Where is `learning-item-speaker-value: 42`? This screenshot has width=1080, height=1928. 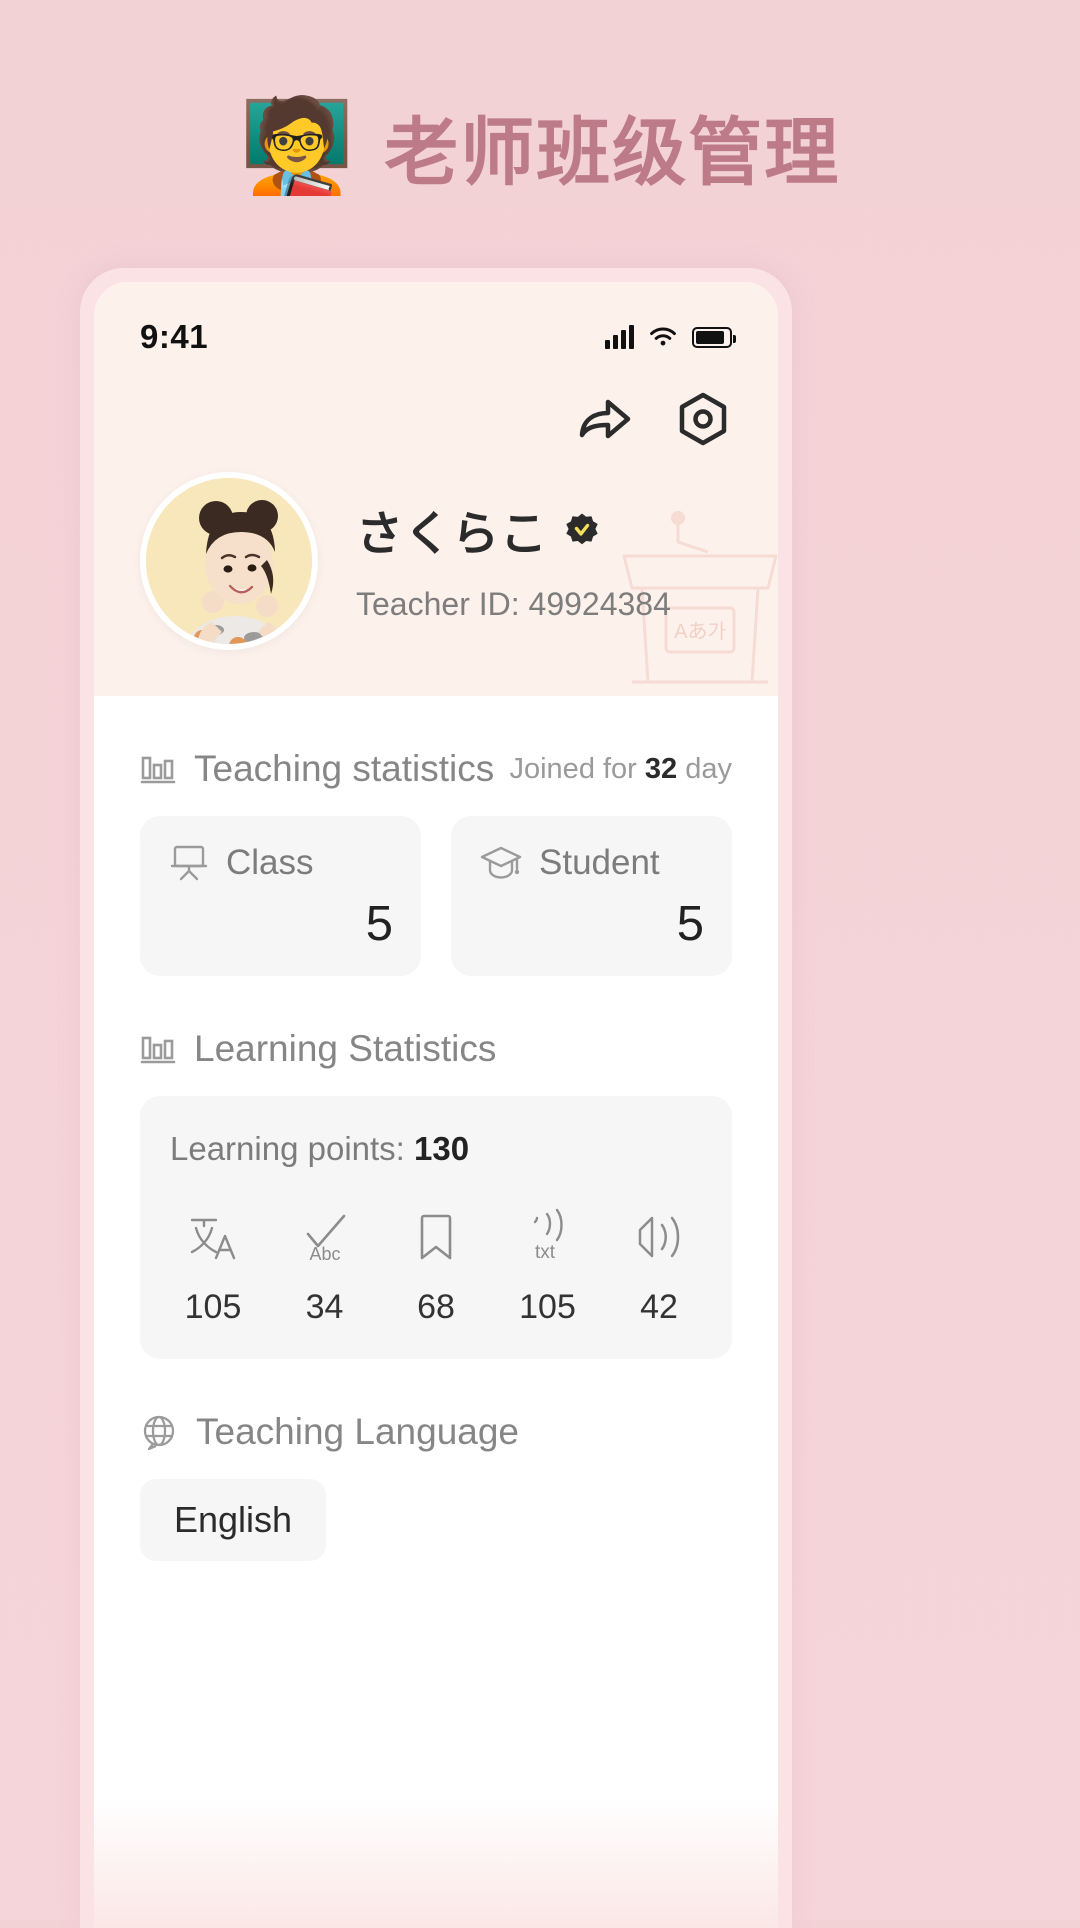
learning-item-speaker-value: 42 is located at coordinates (659, 1307).